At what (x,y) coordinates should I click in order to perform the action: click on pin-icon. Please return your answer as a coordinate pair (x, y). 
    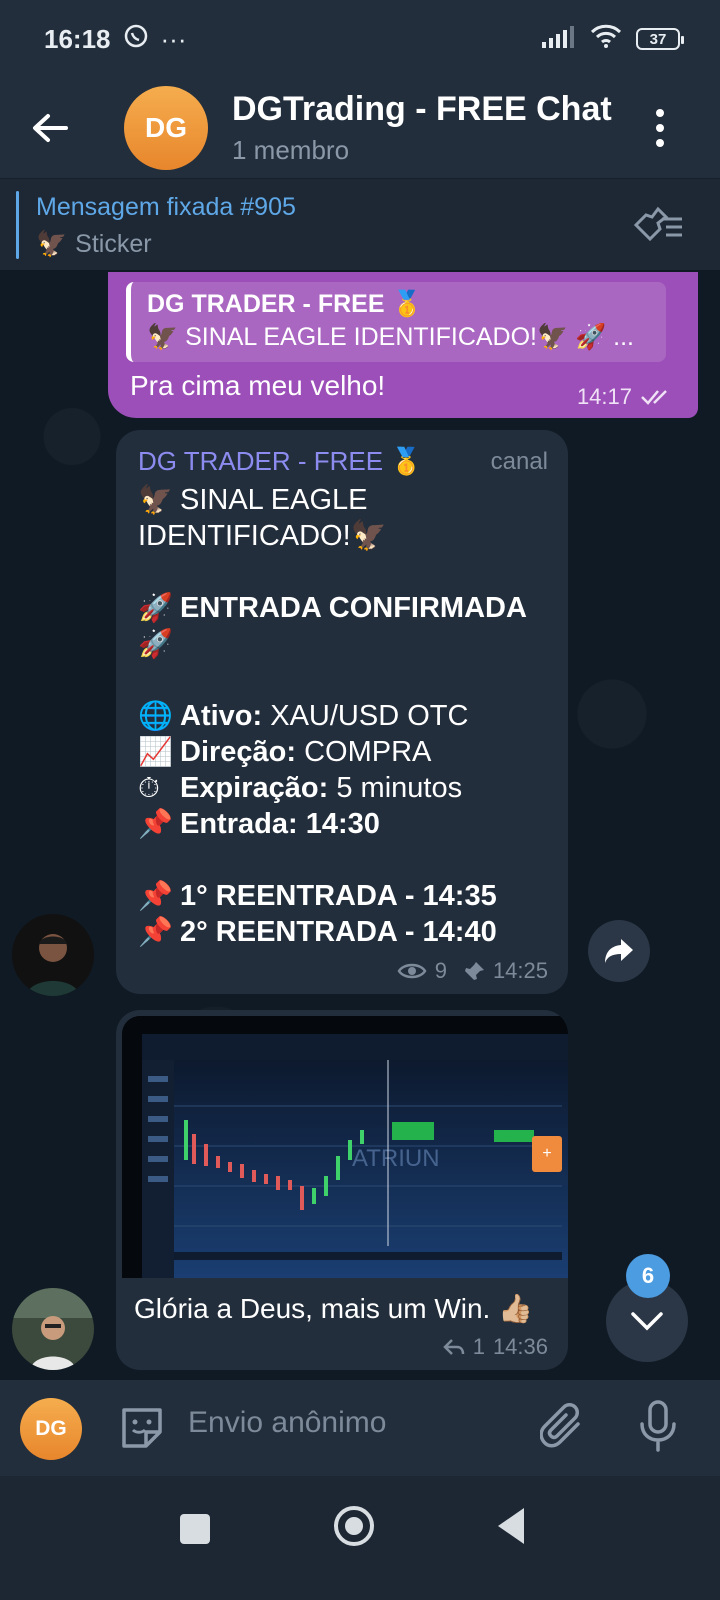
    Looking at the image, I should click on (474, 971).